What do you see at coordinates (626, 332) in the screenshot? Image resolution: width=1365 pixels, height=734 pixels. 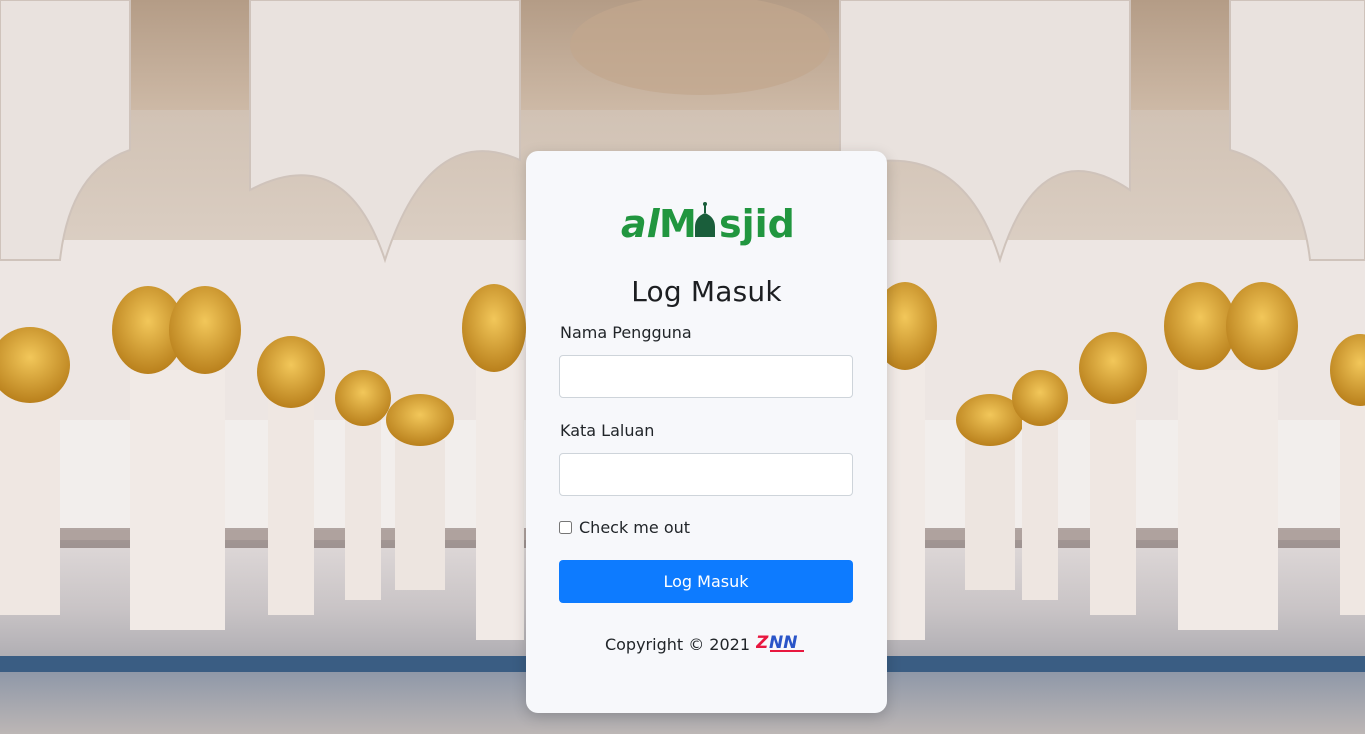 I see `username-label: Nama Pengguna` at bounding box center [626, 332].